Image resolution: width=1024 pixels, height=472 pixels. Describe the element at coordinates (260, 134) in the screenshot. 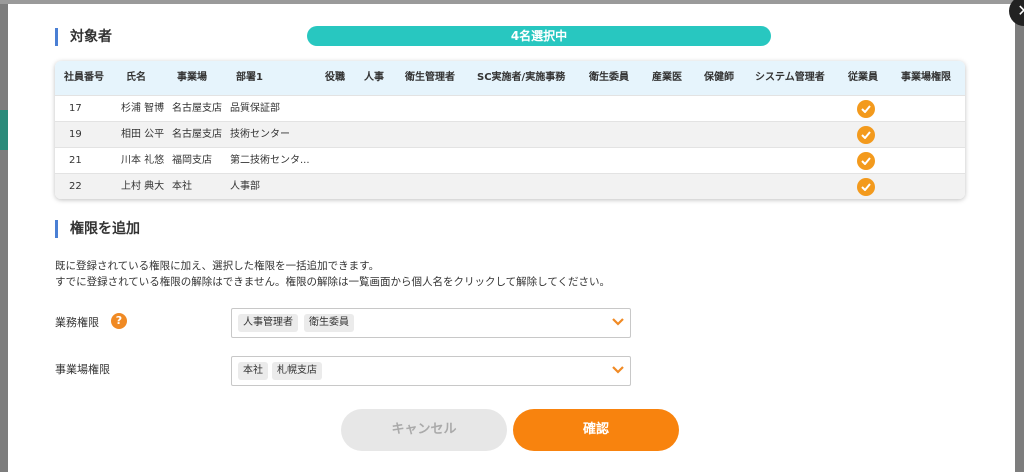

I see `cell-dept: 技術センター` at that location.